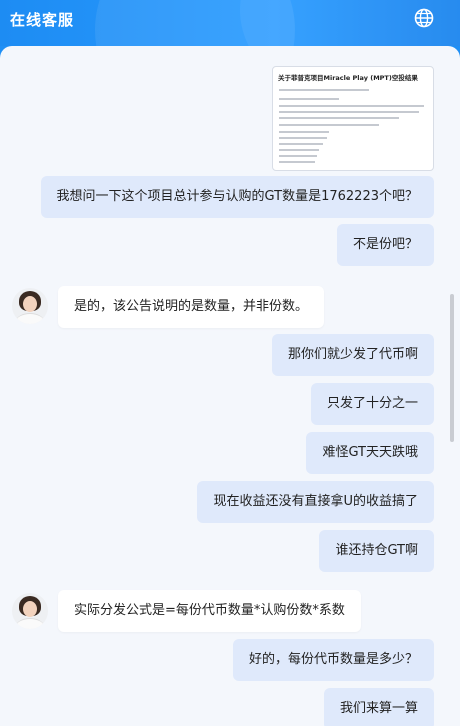 The width and height of the screenshot is (460, 726). What do you see at coordinates (209, 611) in the screenshot?
I see `message-bubble-incoming: 实际分发公式是=每份代币数量*认购份数*系数` at bounding box center [209, 611].